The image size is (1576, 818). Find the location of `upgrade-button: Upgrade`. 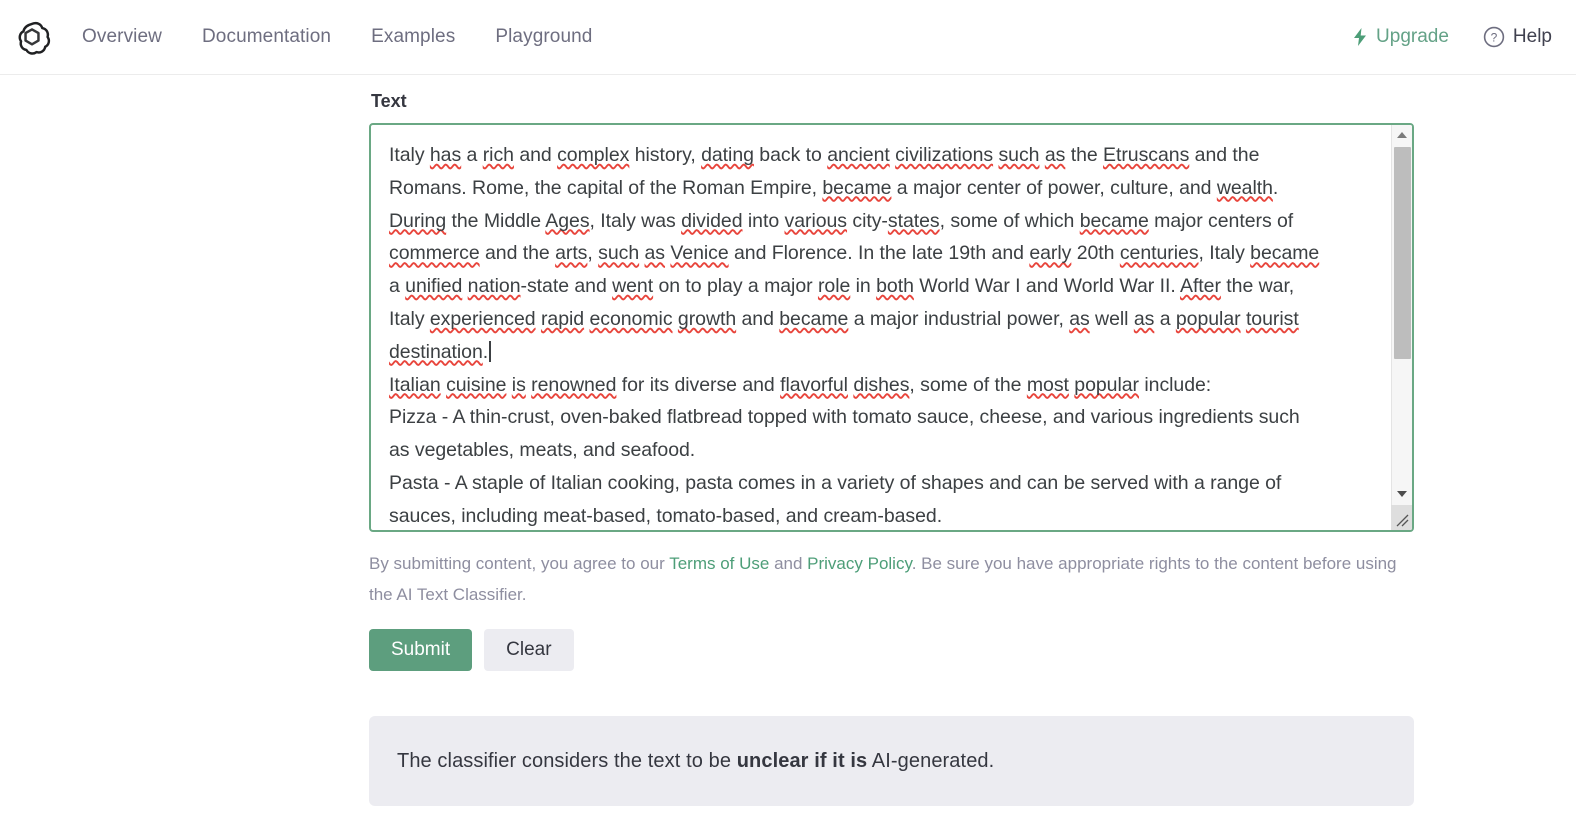

upgrade-button: Upgrade is located at coordinates (1400, 37).